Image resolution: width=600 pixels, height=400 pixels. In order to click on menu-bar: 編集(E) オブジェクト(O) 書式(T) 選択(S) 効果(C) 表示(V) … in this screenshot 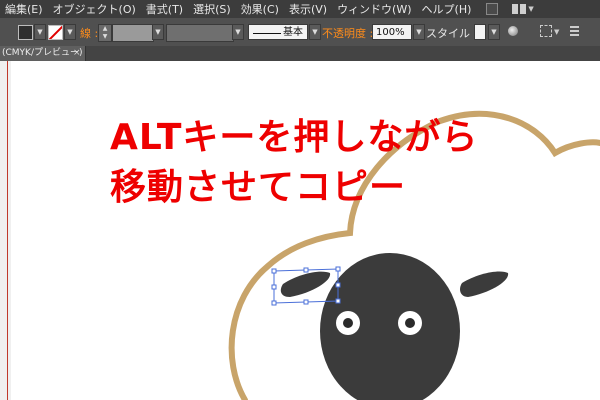, I will do `click(300, 9)`.